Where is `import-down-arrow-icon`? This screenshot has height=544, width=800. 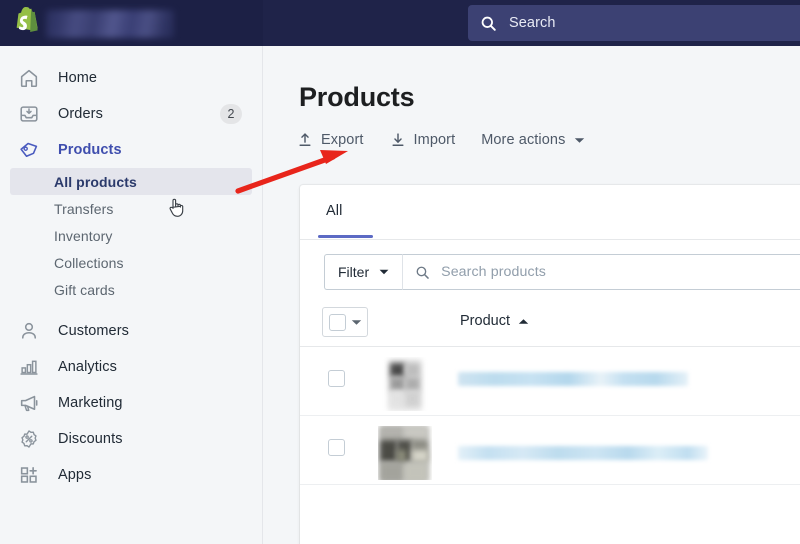
import-down-arrow-icon is located at coordinates (397, 140).